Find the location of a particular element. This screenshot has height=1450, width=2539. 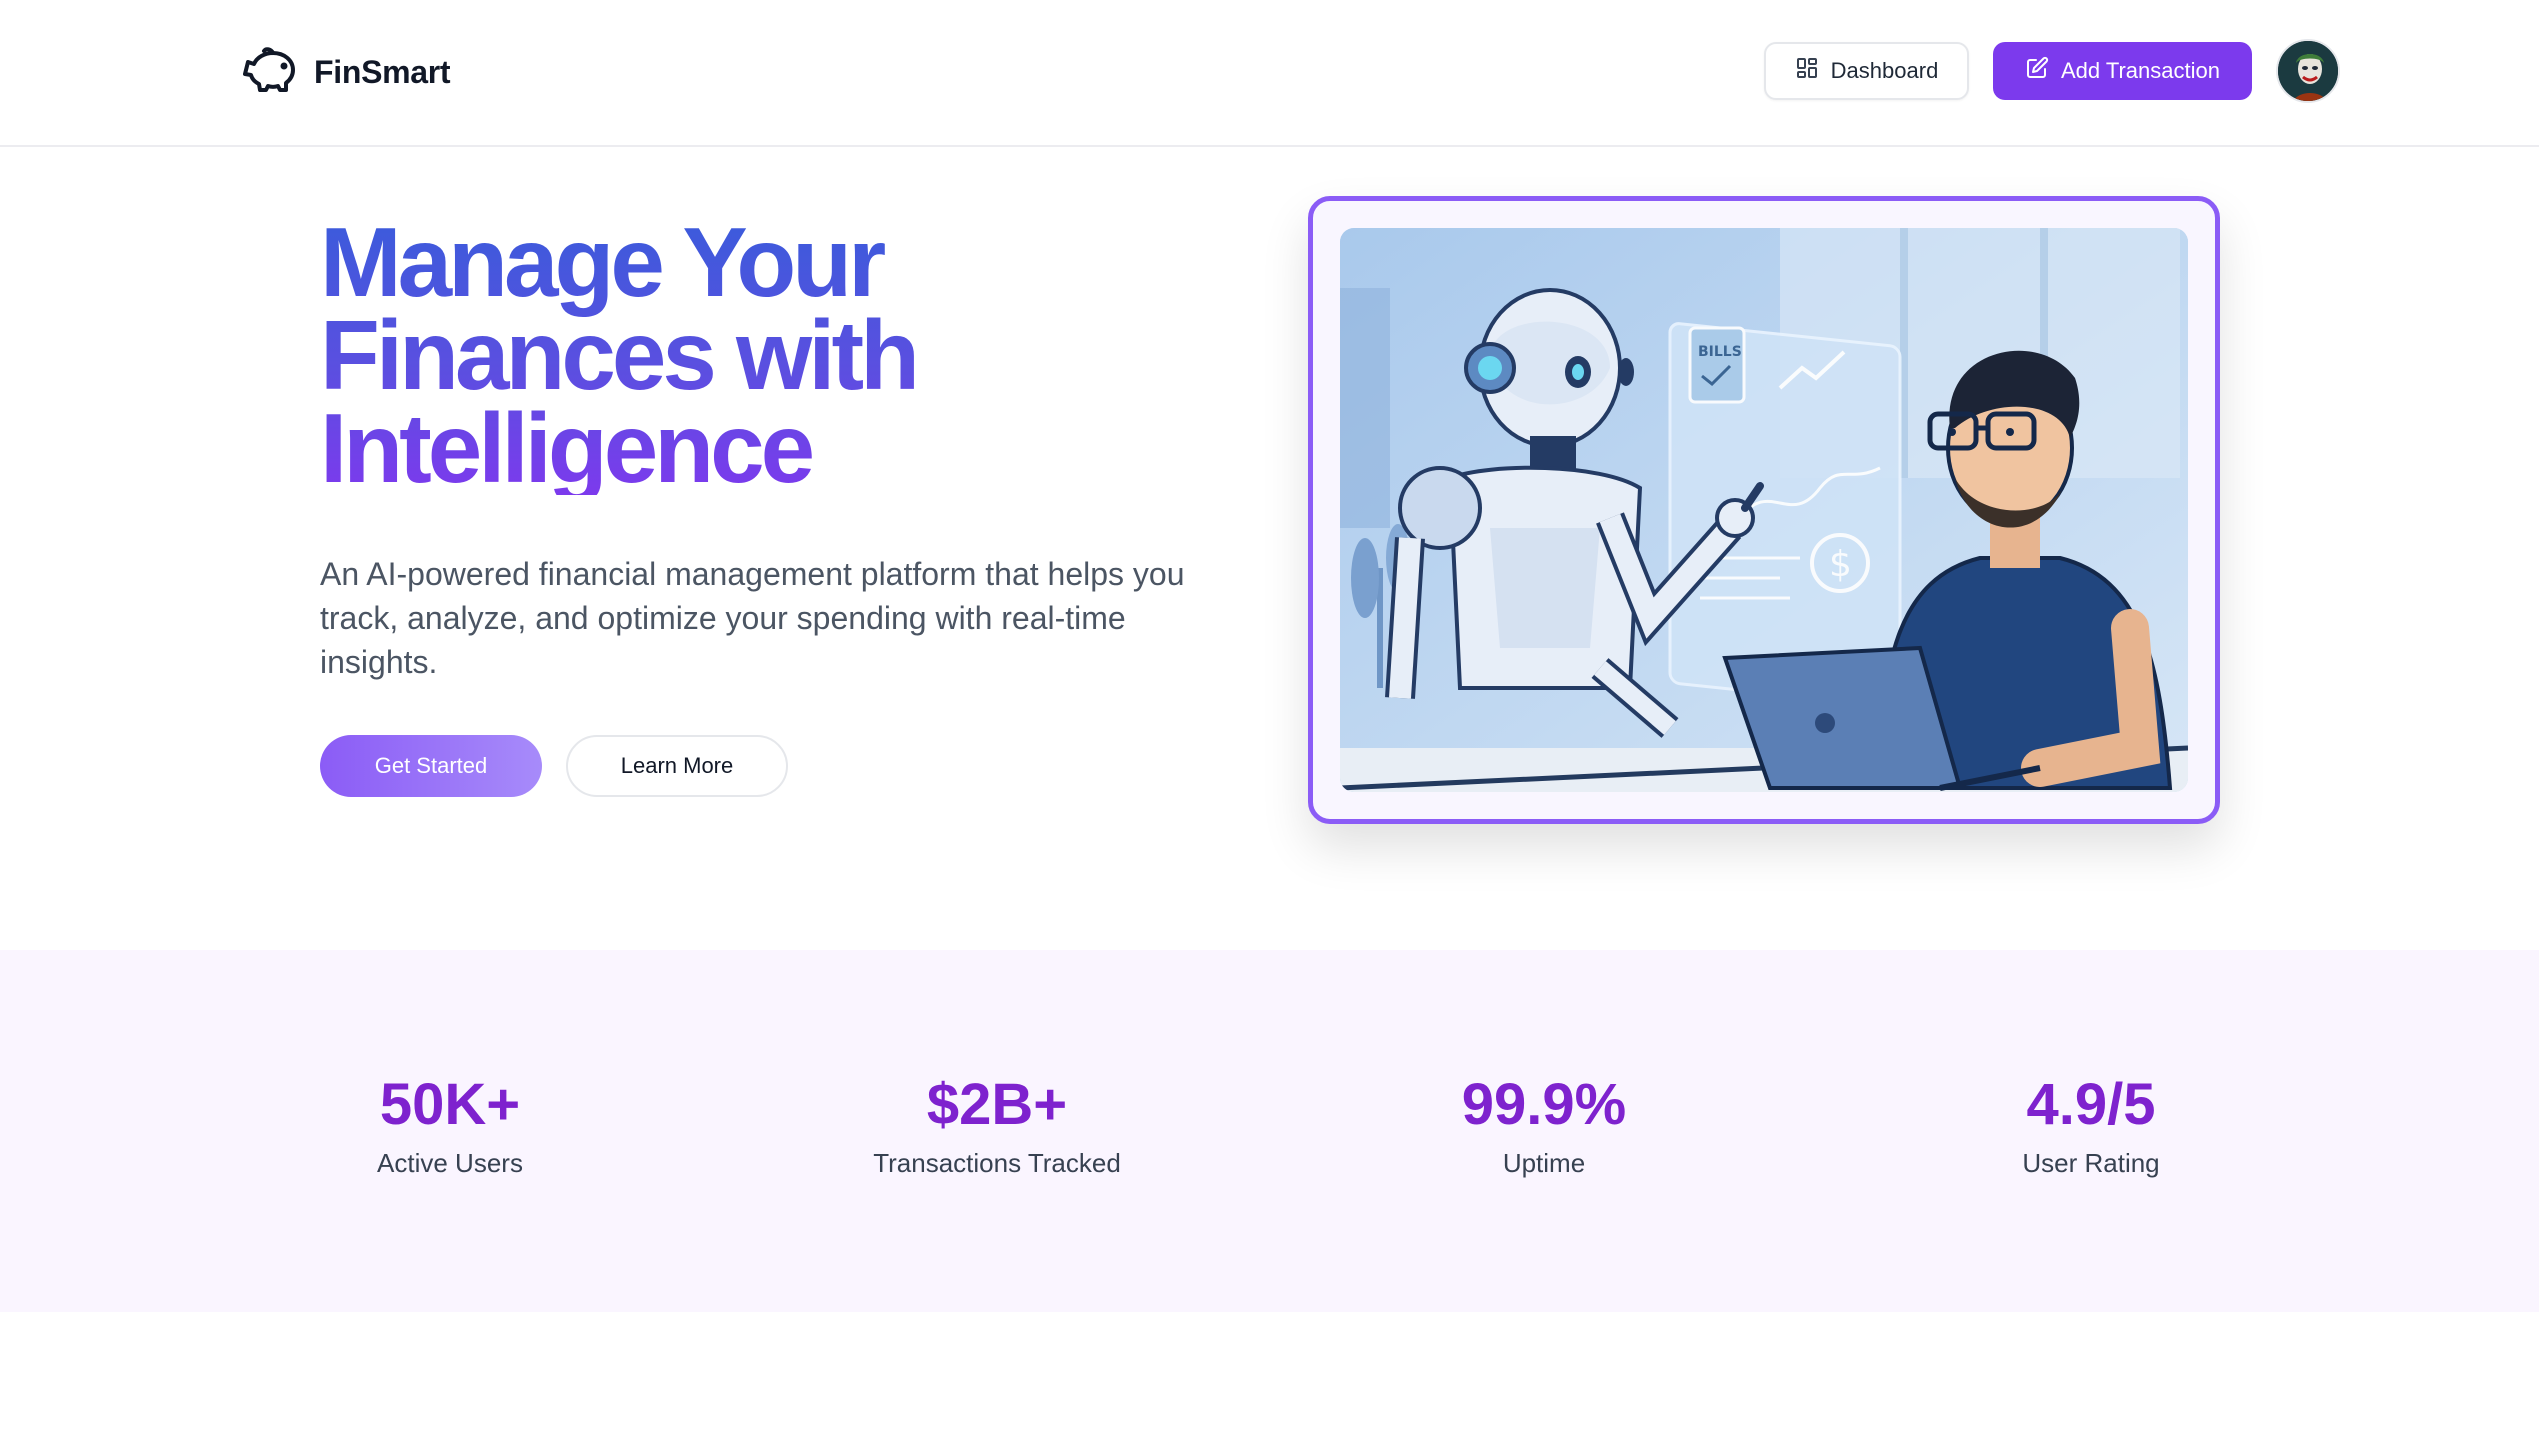

stat-label: Uptime is located at coordinates (1544, 1163).